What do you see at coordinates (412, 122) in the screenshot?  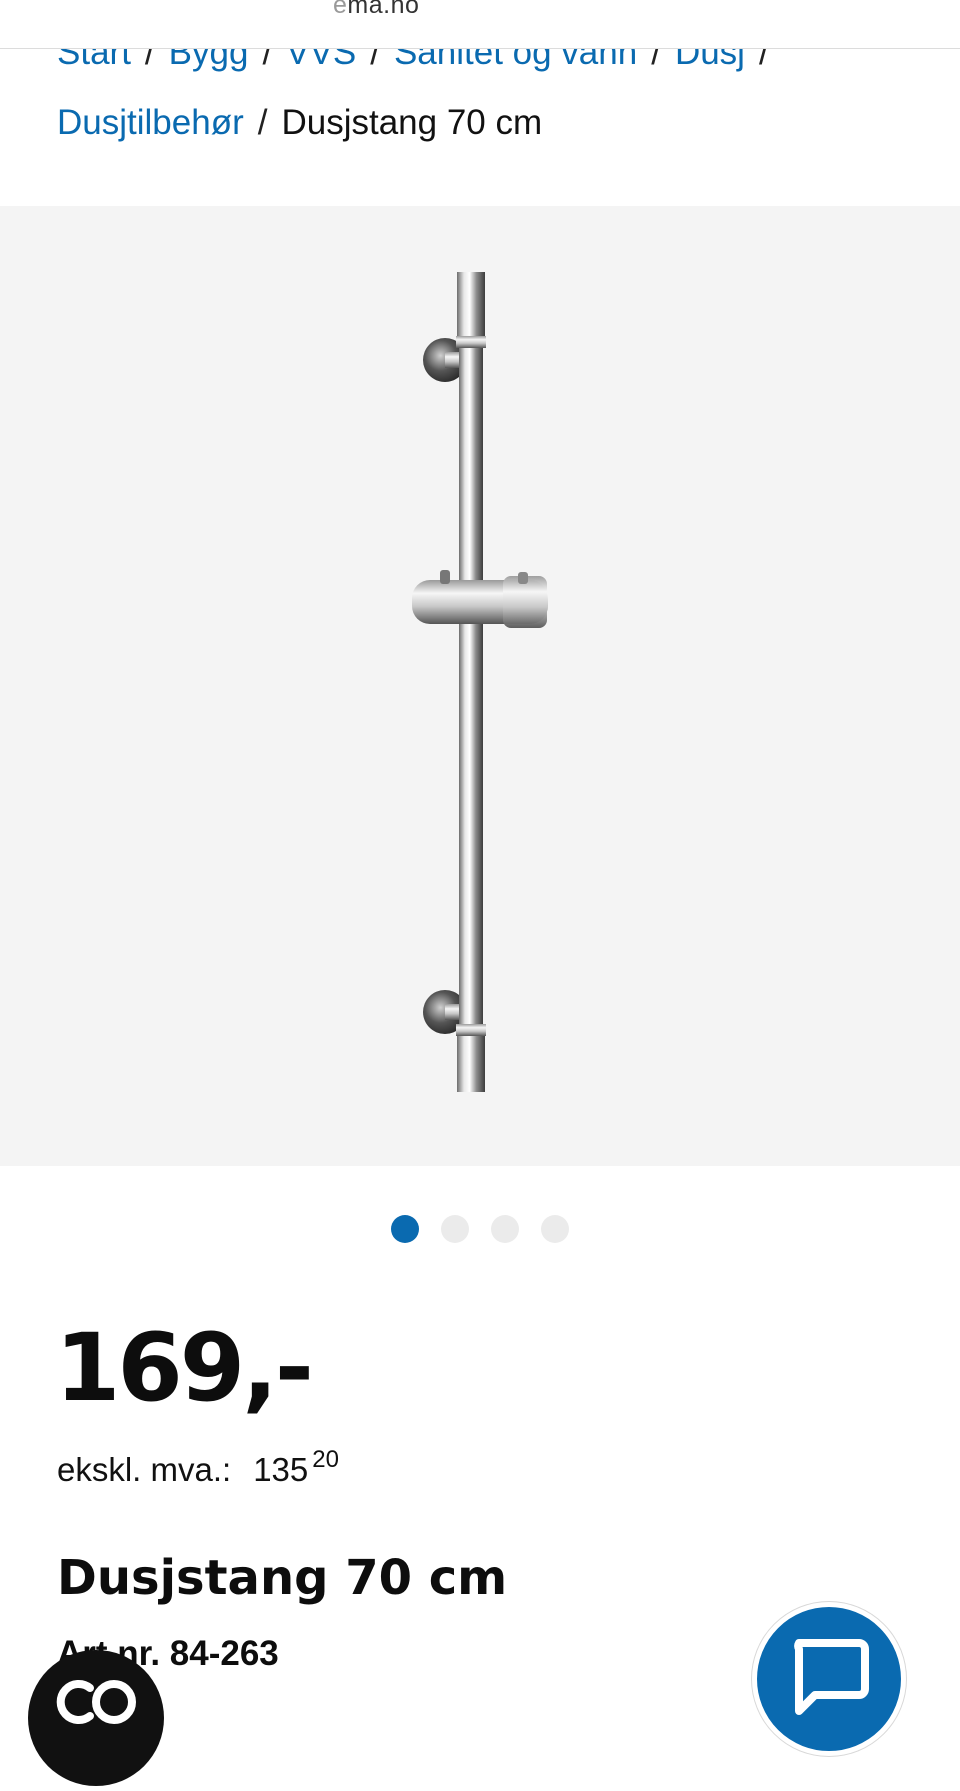 I see `breadcrumb-current: Dusjstang 70 cm` at bounding box center [412, 122].